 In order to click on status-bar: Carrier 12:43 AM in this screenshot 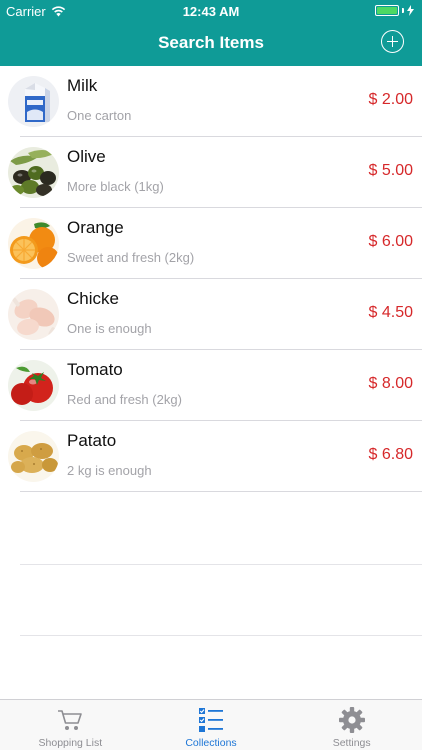, I will do `click(211, 11)`.